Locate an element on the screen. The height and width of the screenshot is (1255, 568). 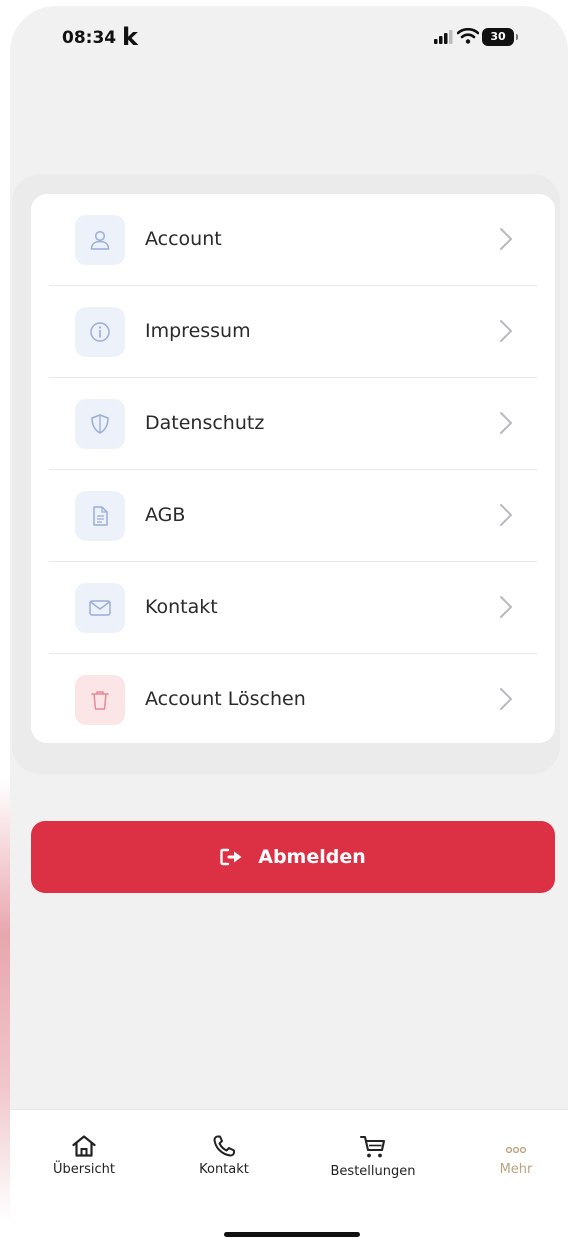
menu-item-label: AGB is located at coordinates (165, 515).